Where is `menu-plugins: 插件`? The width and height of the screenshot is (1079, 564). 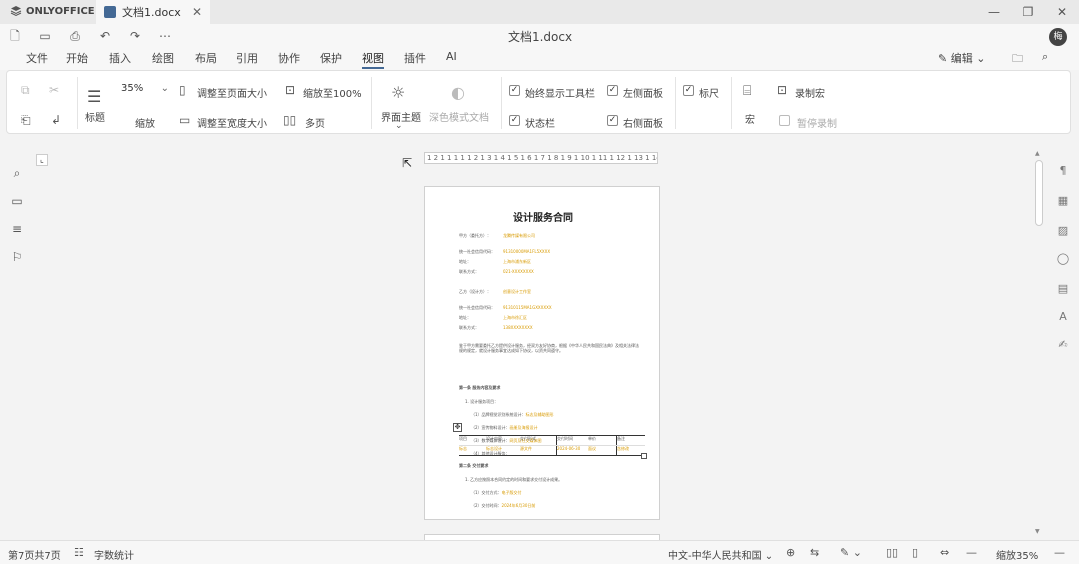
menu-plugins: 插件 is located at coordinates (415, 58).